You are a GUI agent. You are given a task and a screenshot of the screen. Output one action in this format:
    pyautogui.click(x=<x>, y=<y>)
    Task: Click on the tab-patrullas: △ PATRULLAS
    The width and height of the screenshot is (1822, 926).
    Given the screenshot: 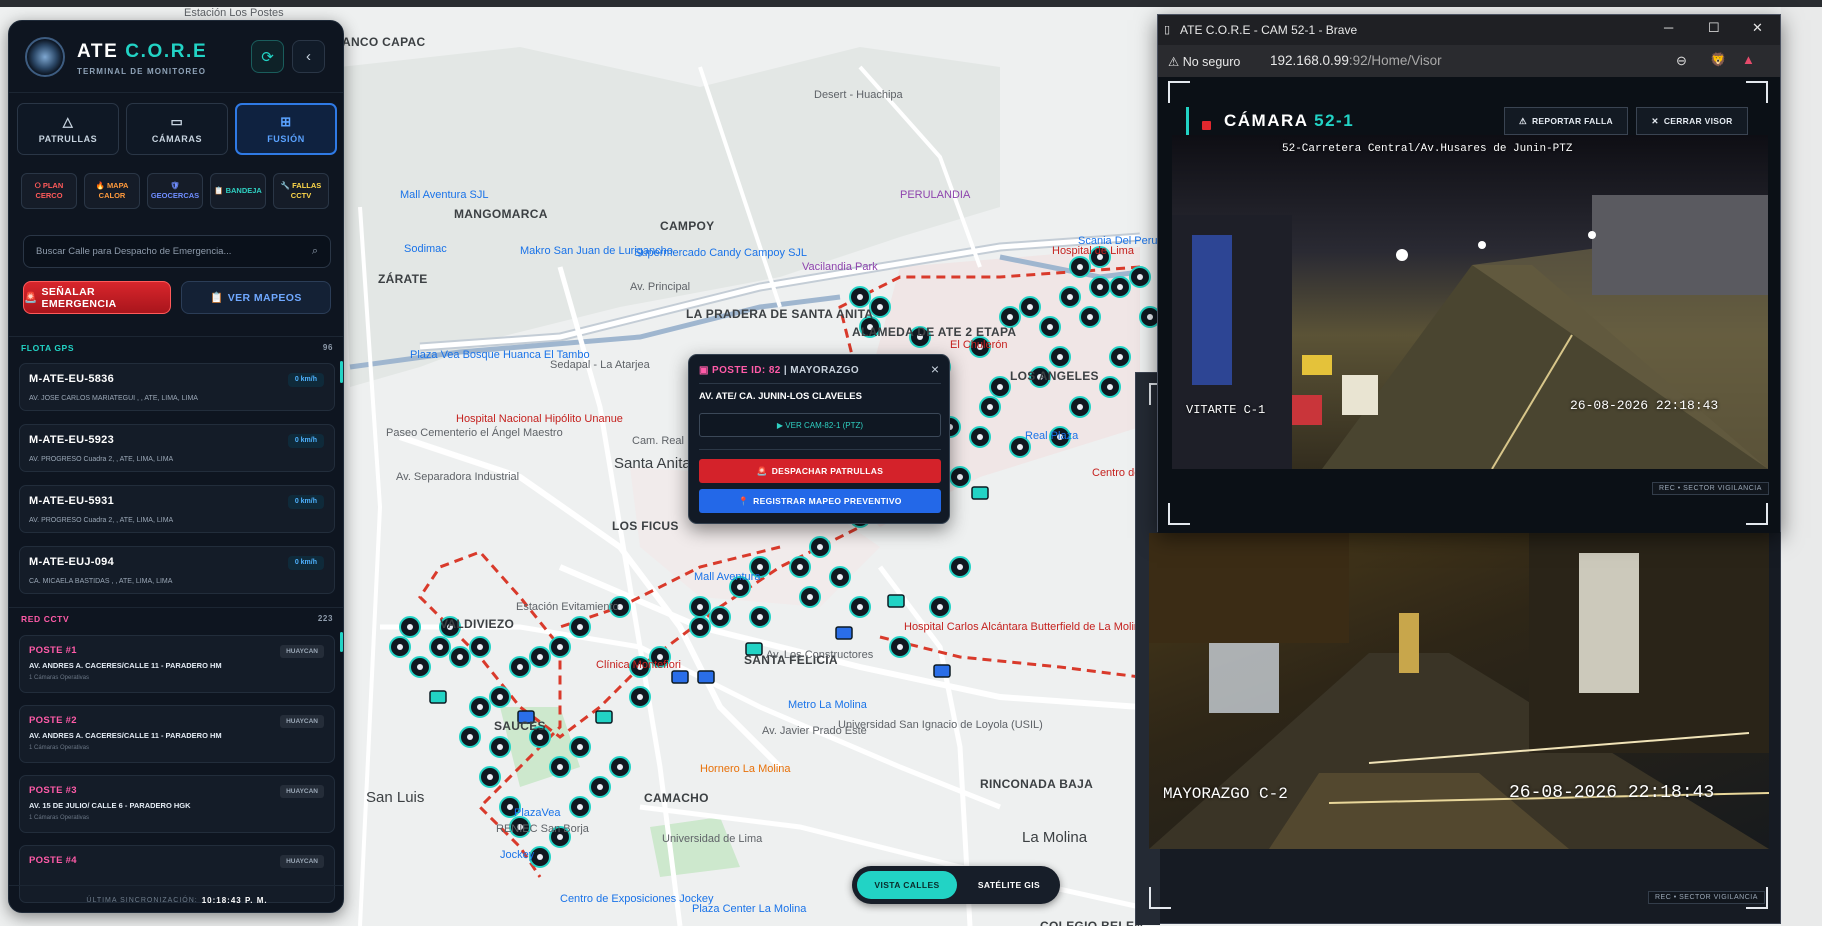 What is the action you would take?
    pyautogui.click(x=68, y=129)
    